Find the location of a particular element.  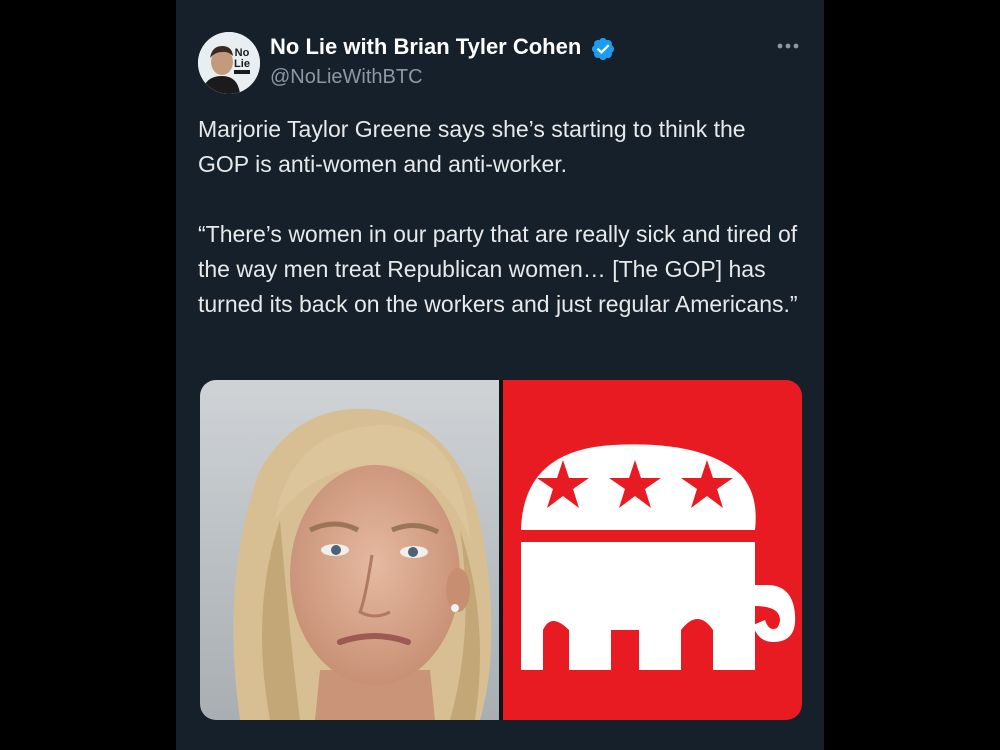

more-options-button is located at coordinates (788, 46).